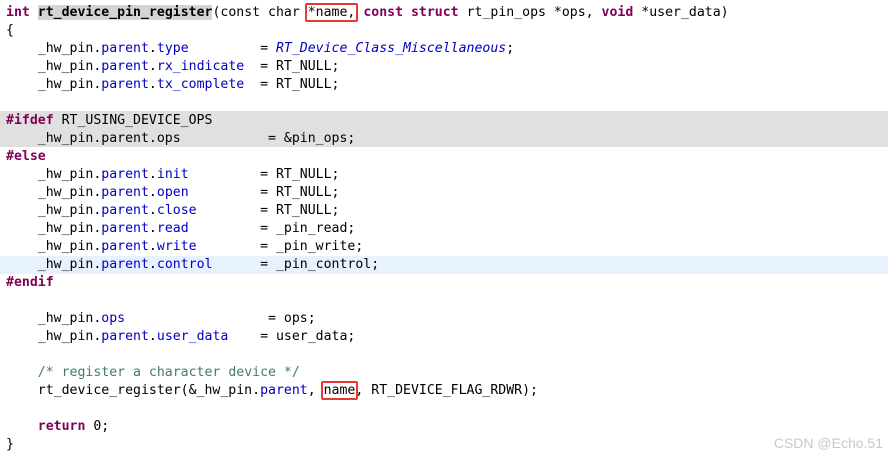  What do you see at coordinates (444, 265) in the screenshot?
I see `code-line-15: _hw_pin.parent.control = _pin_control;` at bounding box center [444, 265].